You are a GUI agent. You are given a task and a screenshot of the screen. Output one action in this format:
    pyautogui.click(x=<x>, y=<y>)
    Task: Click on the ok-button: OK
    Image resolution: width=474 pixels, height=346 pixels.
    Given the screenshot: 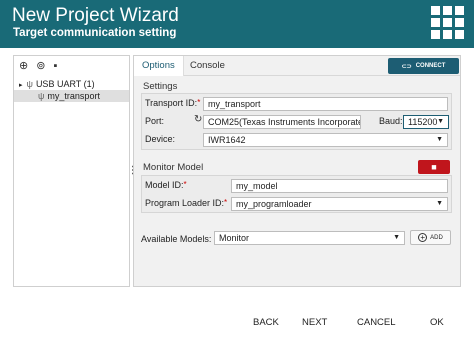 What is the action you would take?
    pyautogui.click(x=437, y=322)
    